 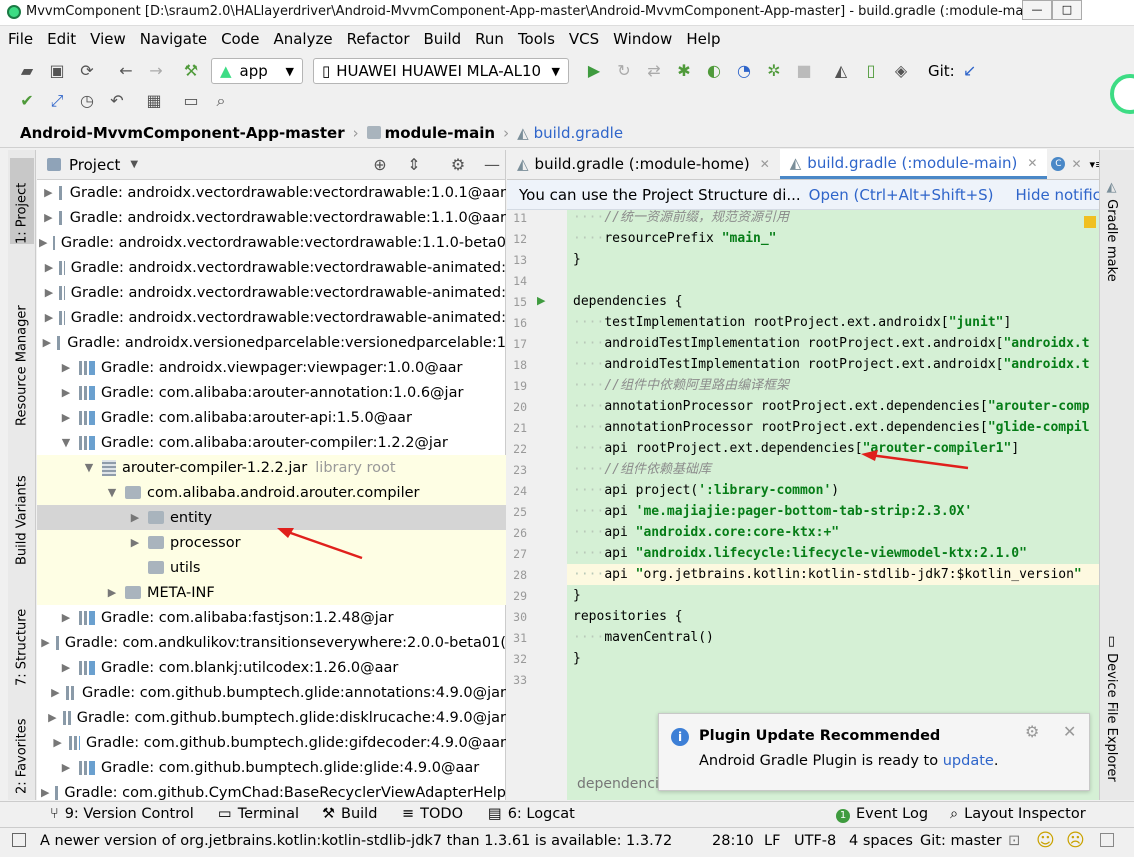 What do you see at coordinates (996, 761) in the screenshot?
I see `popup-period: .` at bounding box center [996, 761].